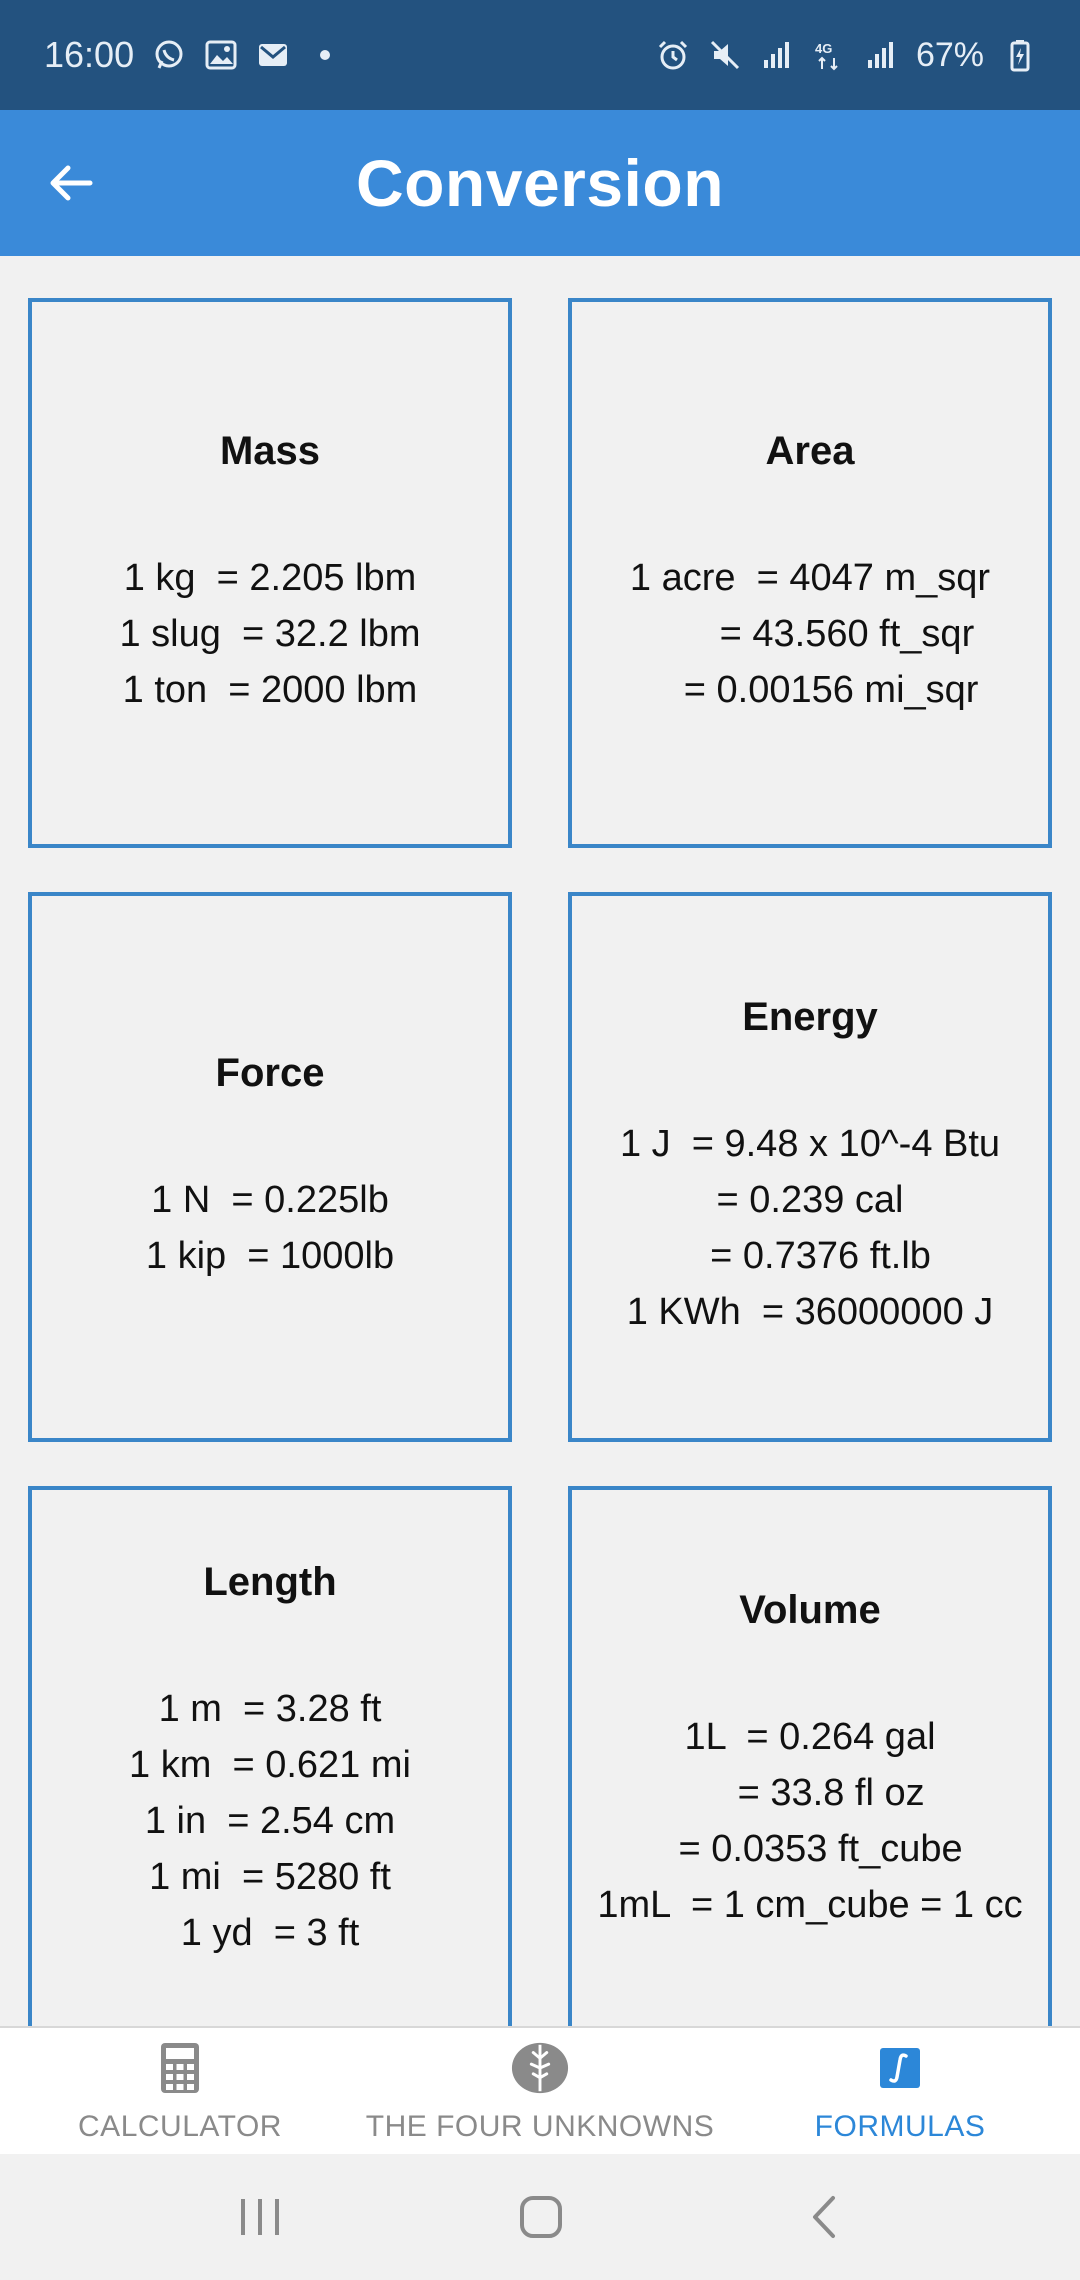 The width and height of the screenshot is (1080, 2280). I want to click on recents-icon, so click(260, 2217).